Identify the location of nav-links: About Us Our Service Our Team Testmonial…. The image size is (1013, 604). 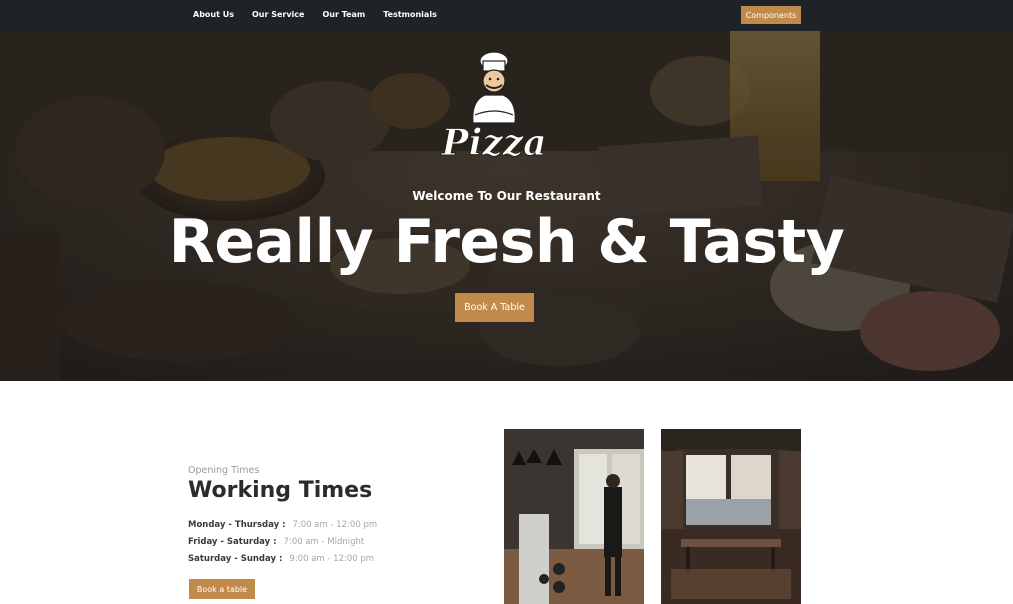
(324, 14).